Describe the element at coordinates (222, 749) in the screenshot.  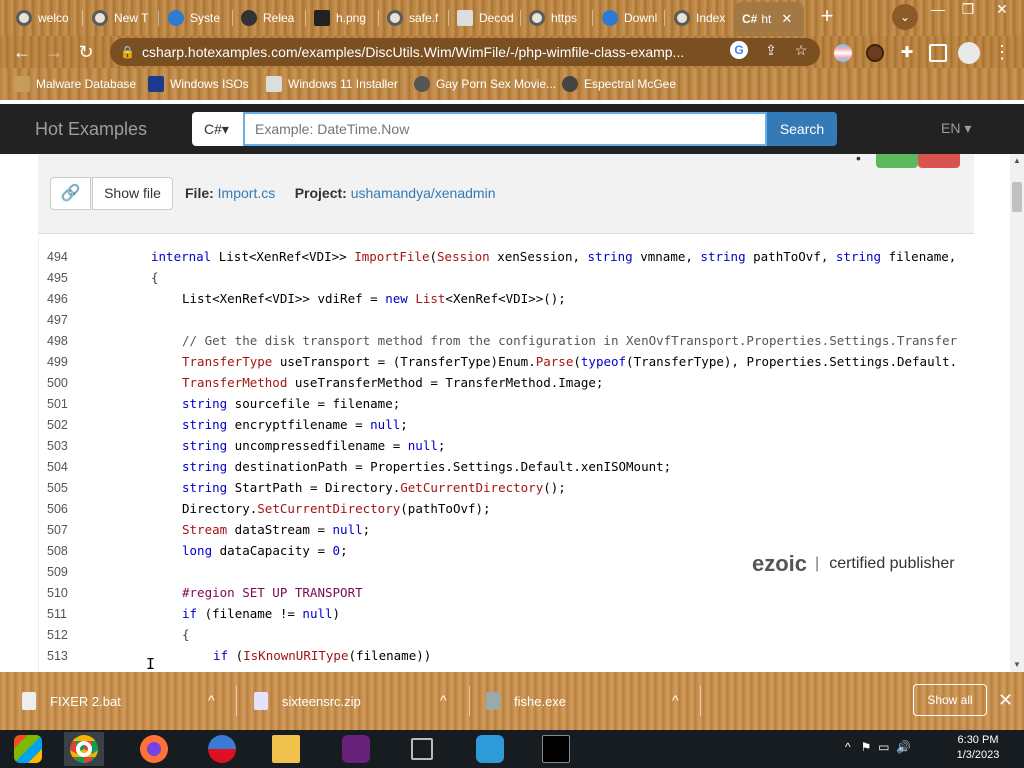
I see `taskbar-app` at that location.